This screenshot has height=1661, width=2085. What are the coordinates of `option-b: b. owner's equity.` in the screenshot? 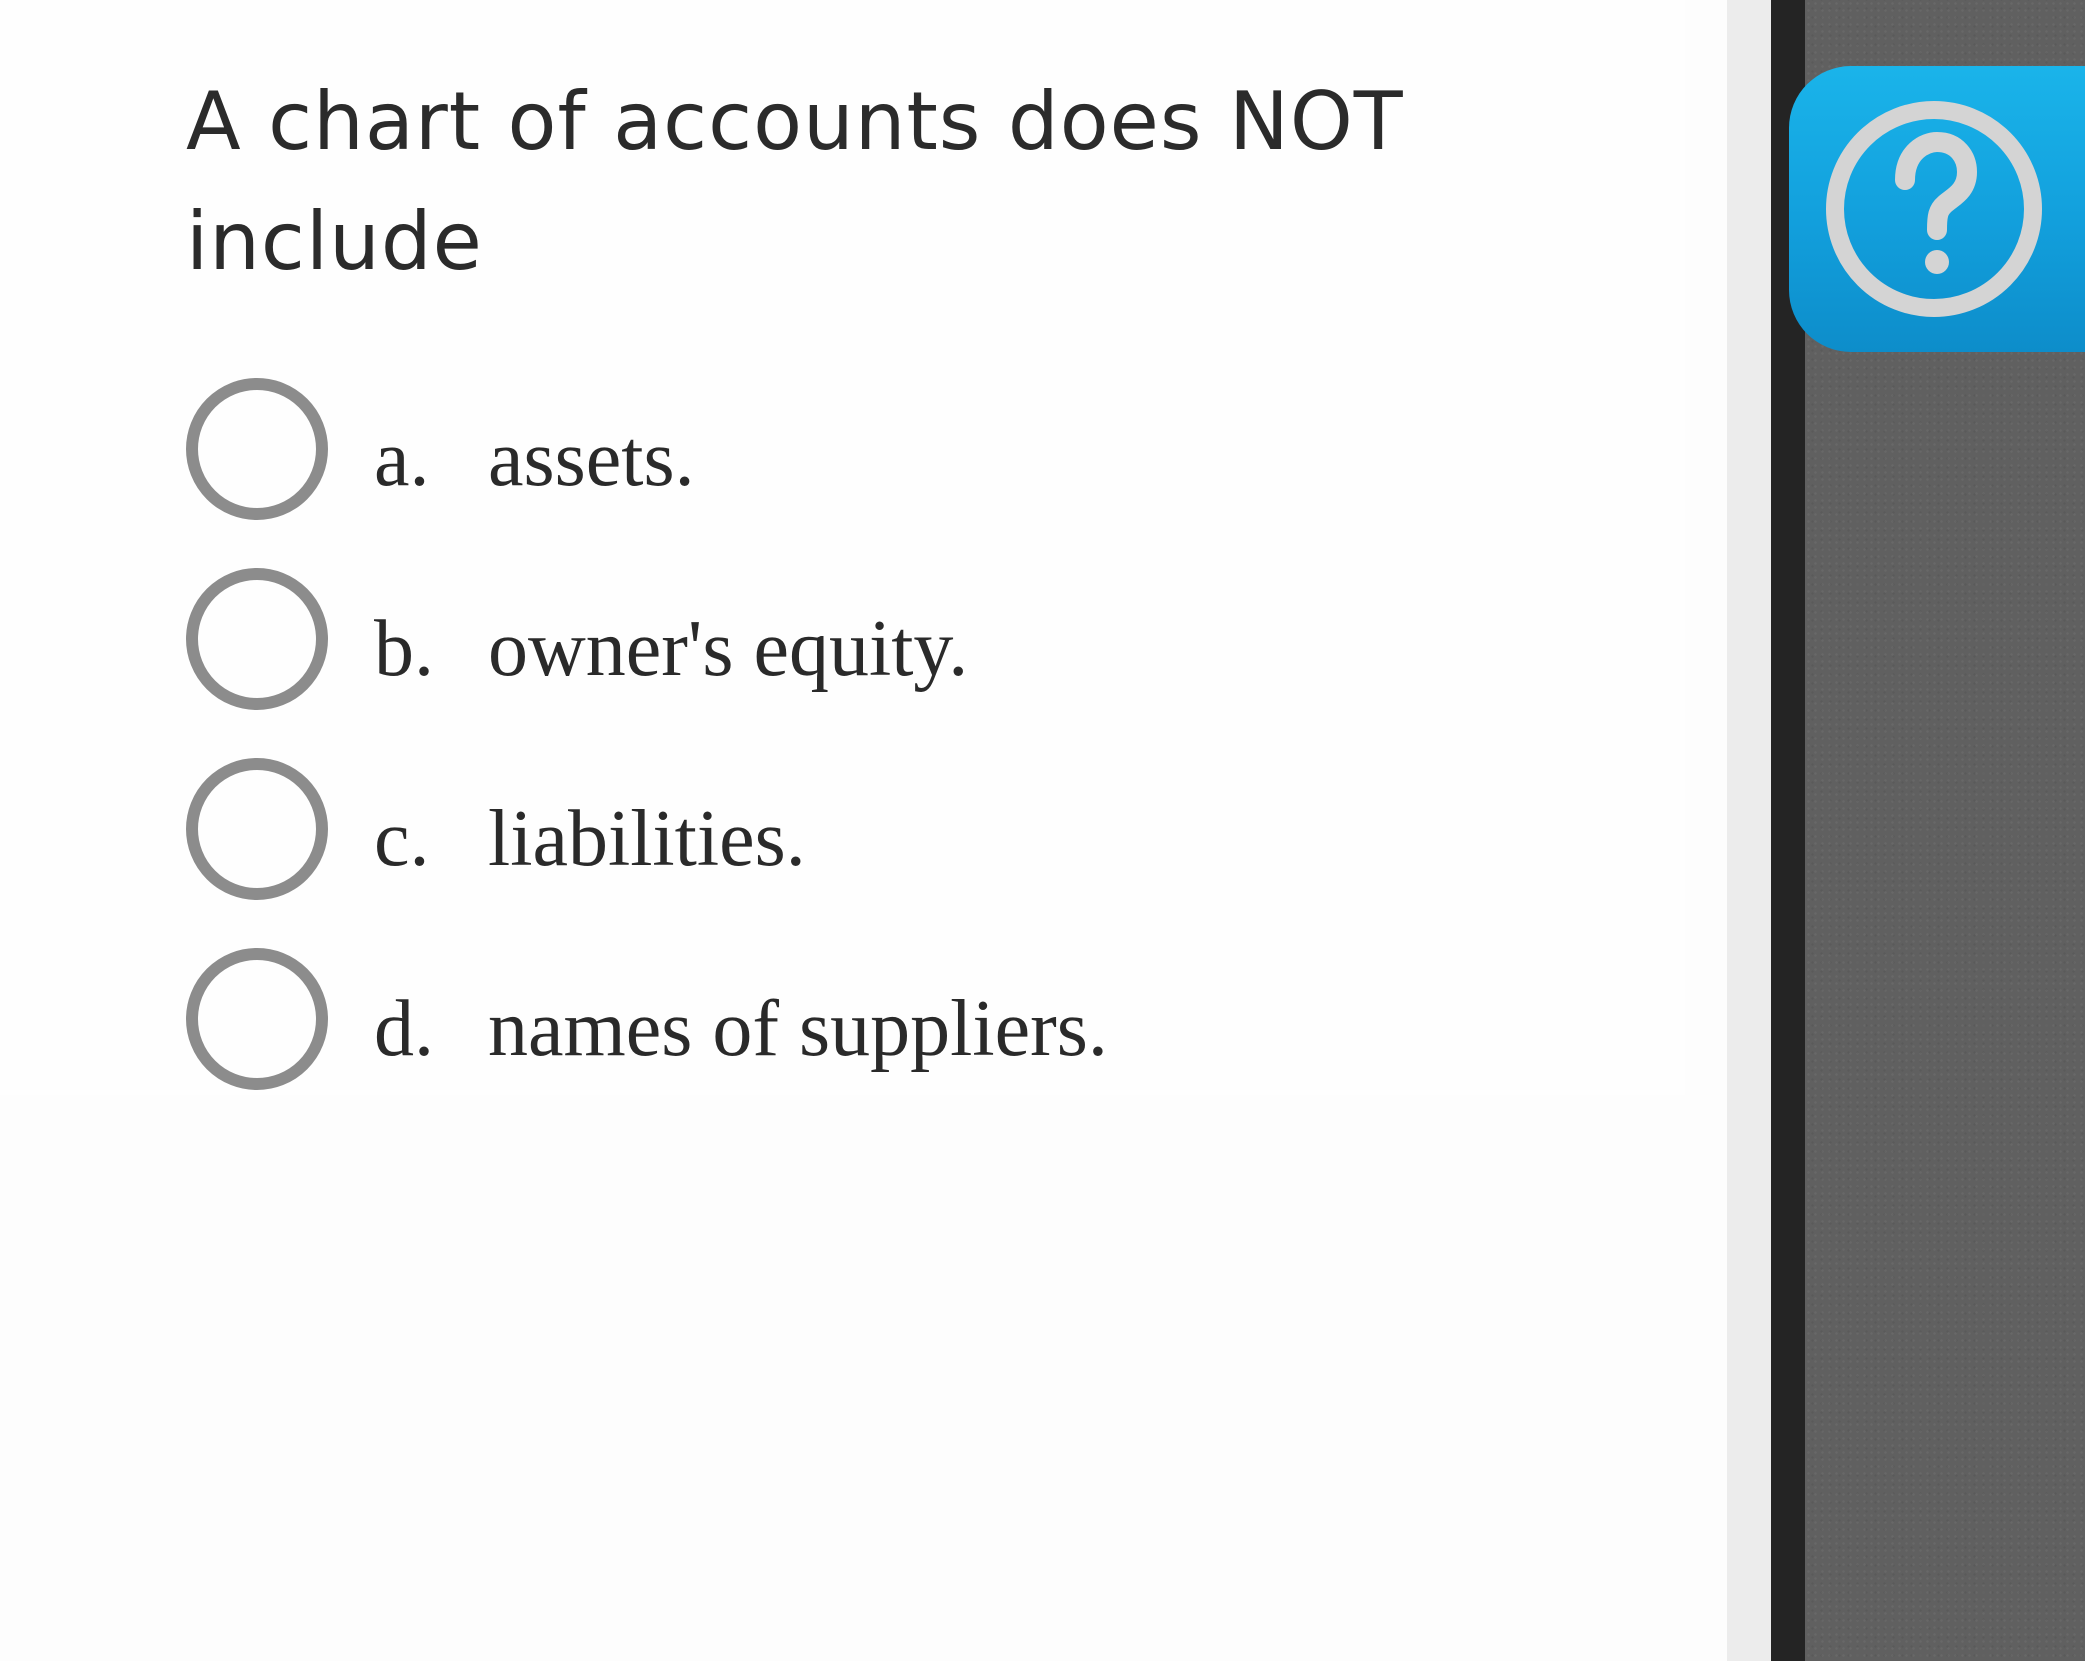 It's located at (886, 661).